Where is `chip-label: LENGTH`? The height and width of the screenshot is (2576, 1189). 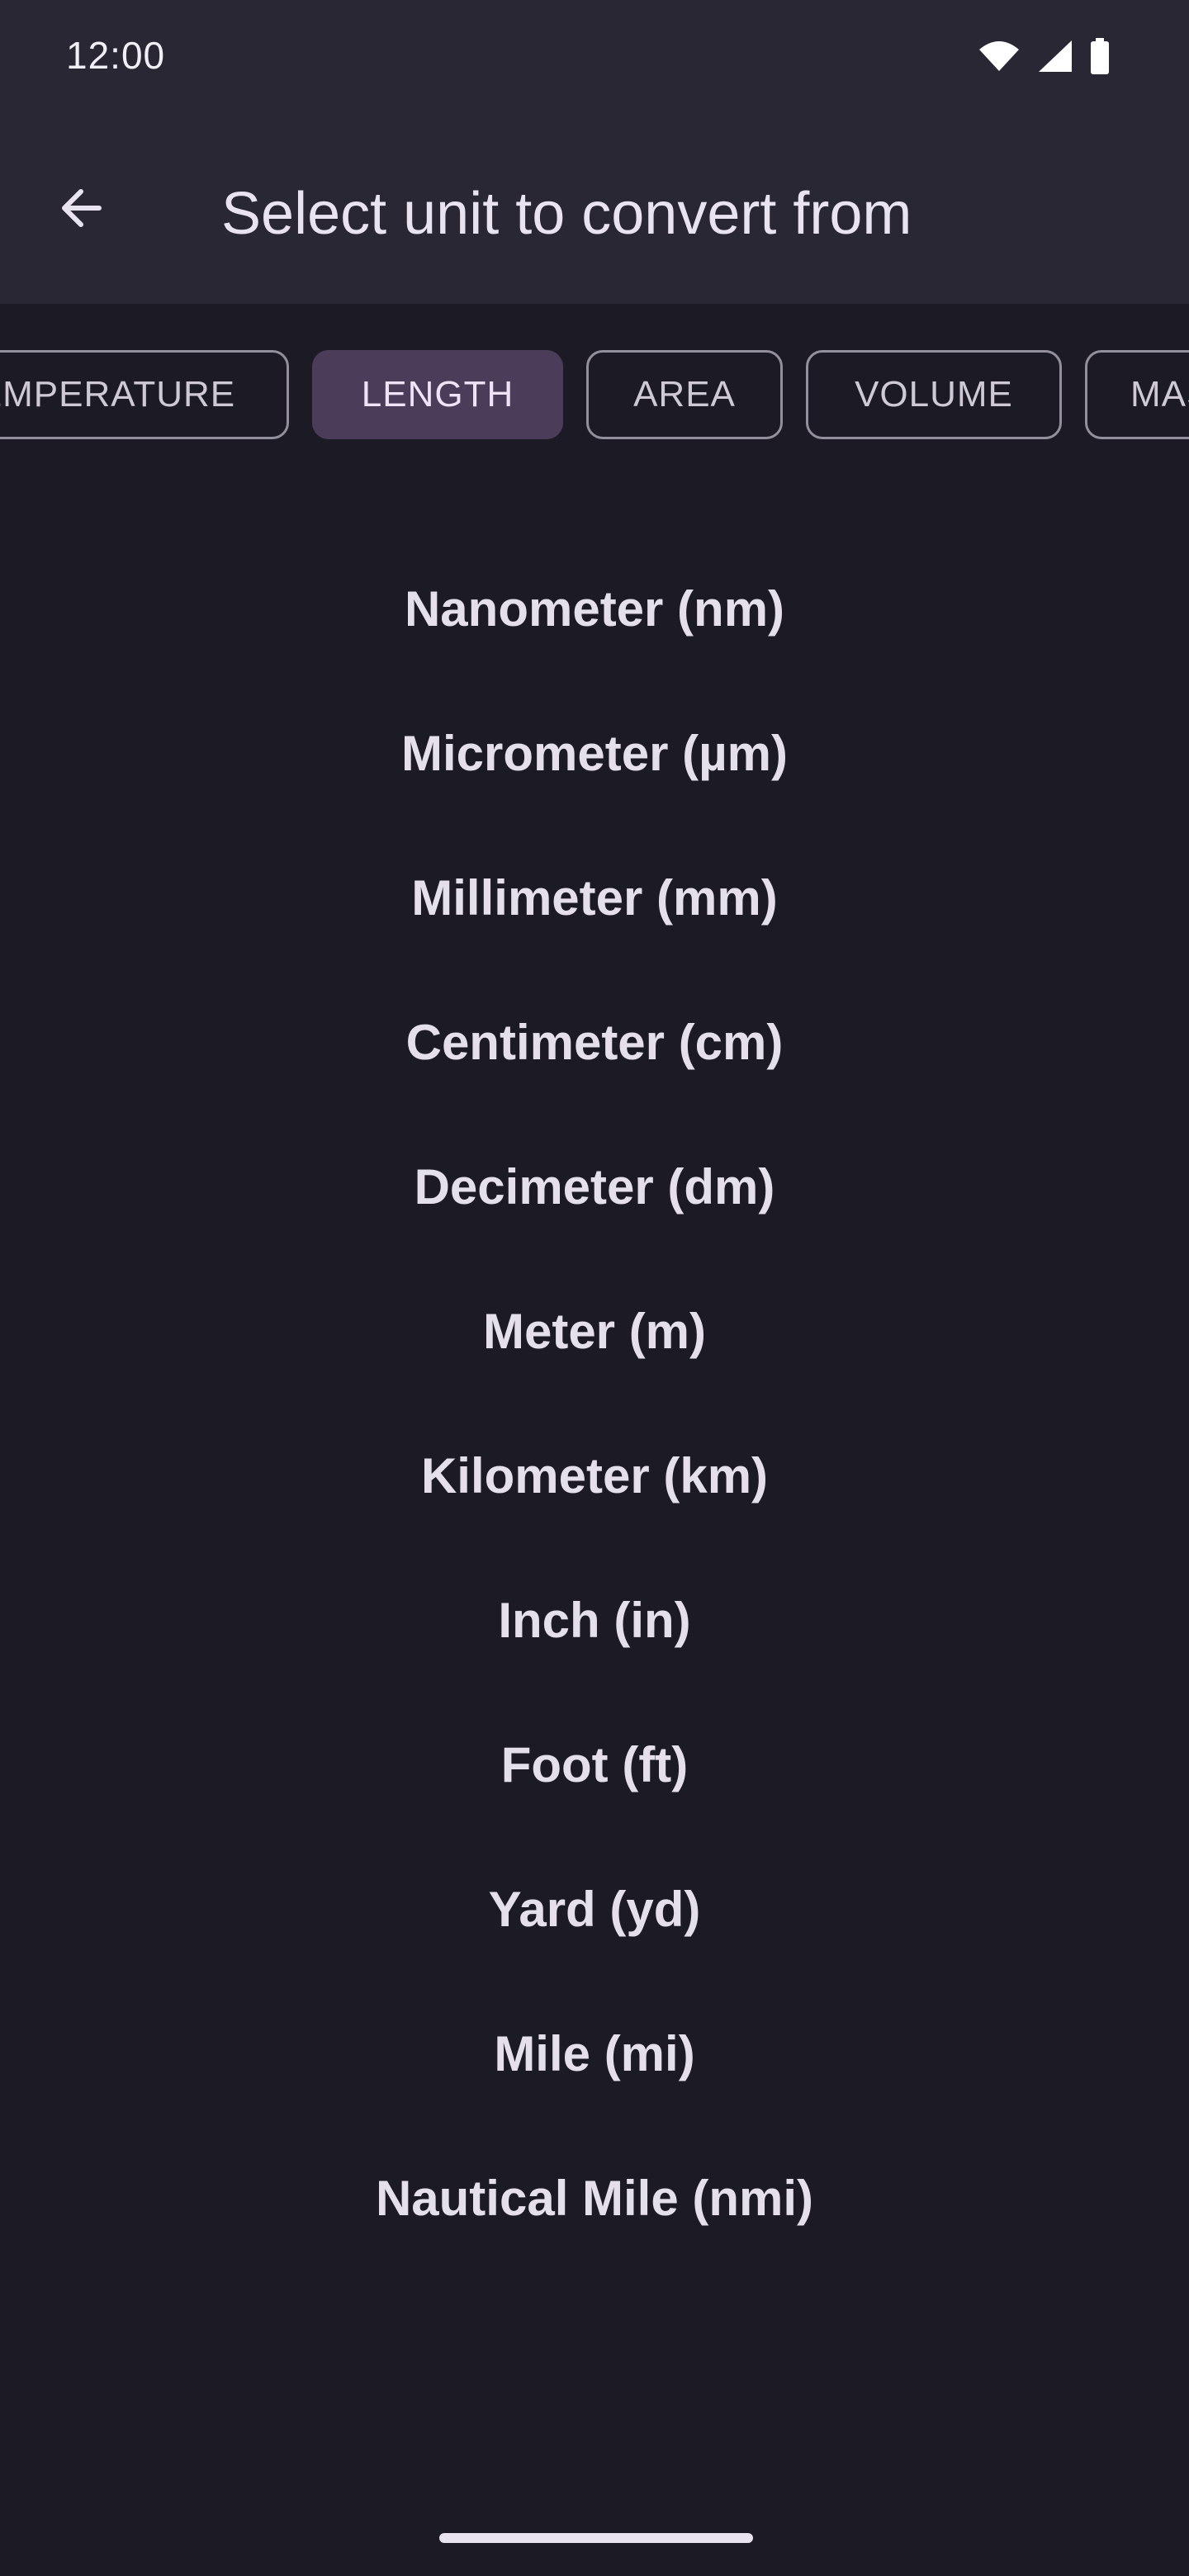
chip-label: LENGTH is located at coordinates (437, 394).